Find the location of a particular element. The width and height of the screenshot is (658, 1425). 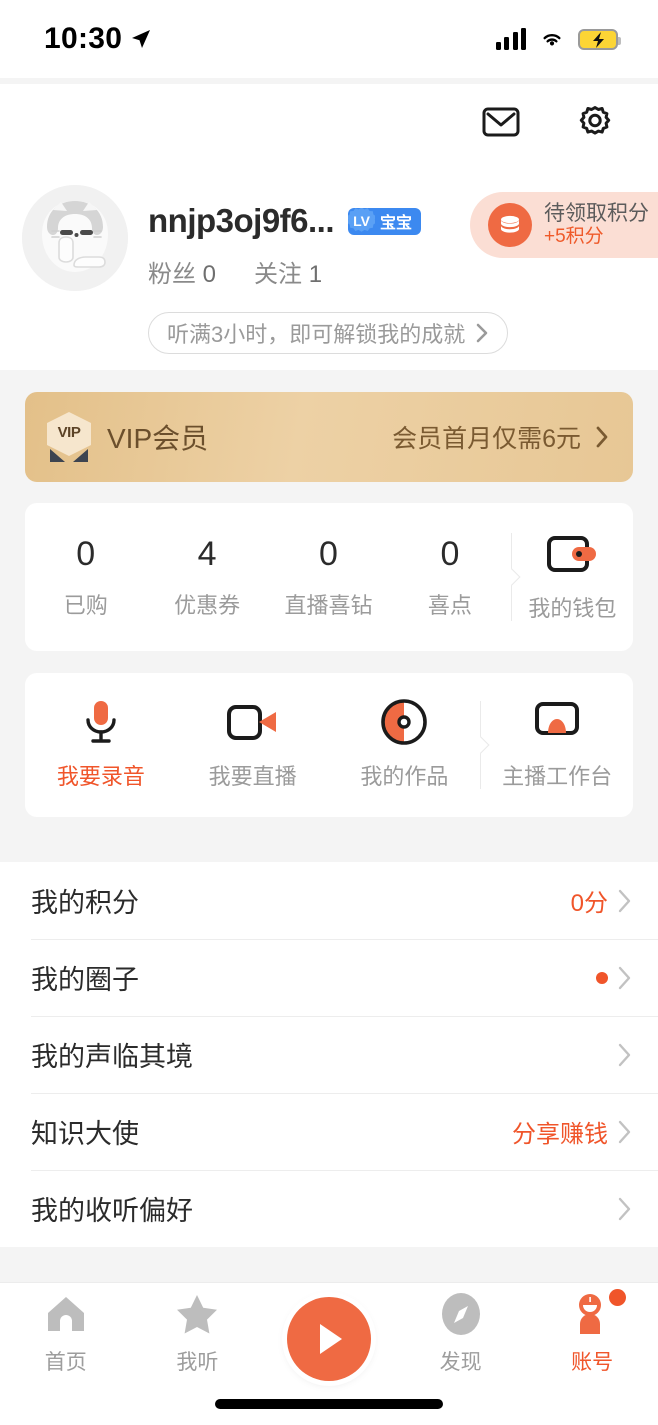

tab-discover: 发现 is located at coordinates (461, 1333).